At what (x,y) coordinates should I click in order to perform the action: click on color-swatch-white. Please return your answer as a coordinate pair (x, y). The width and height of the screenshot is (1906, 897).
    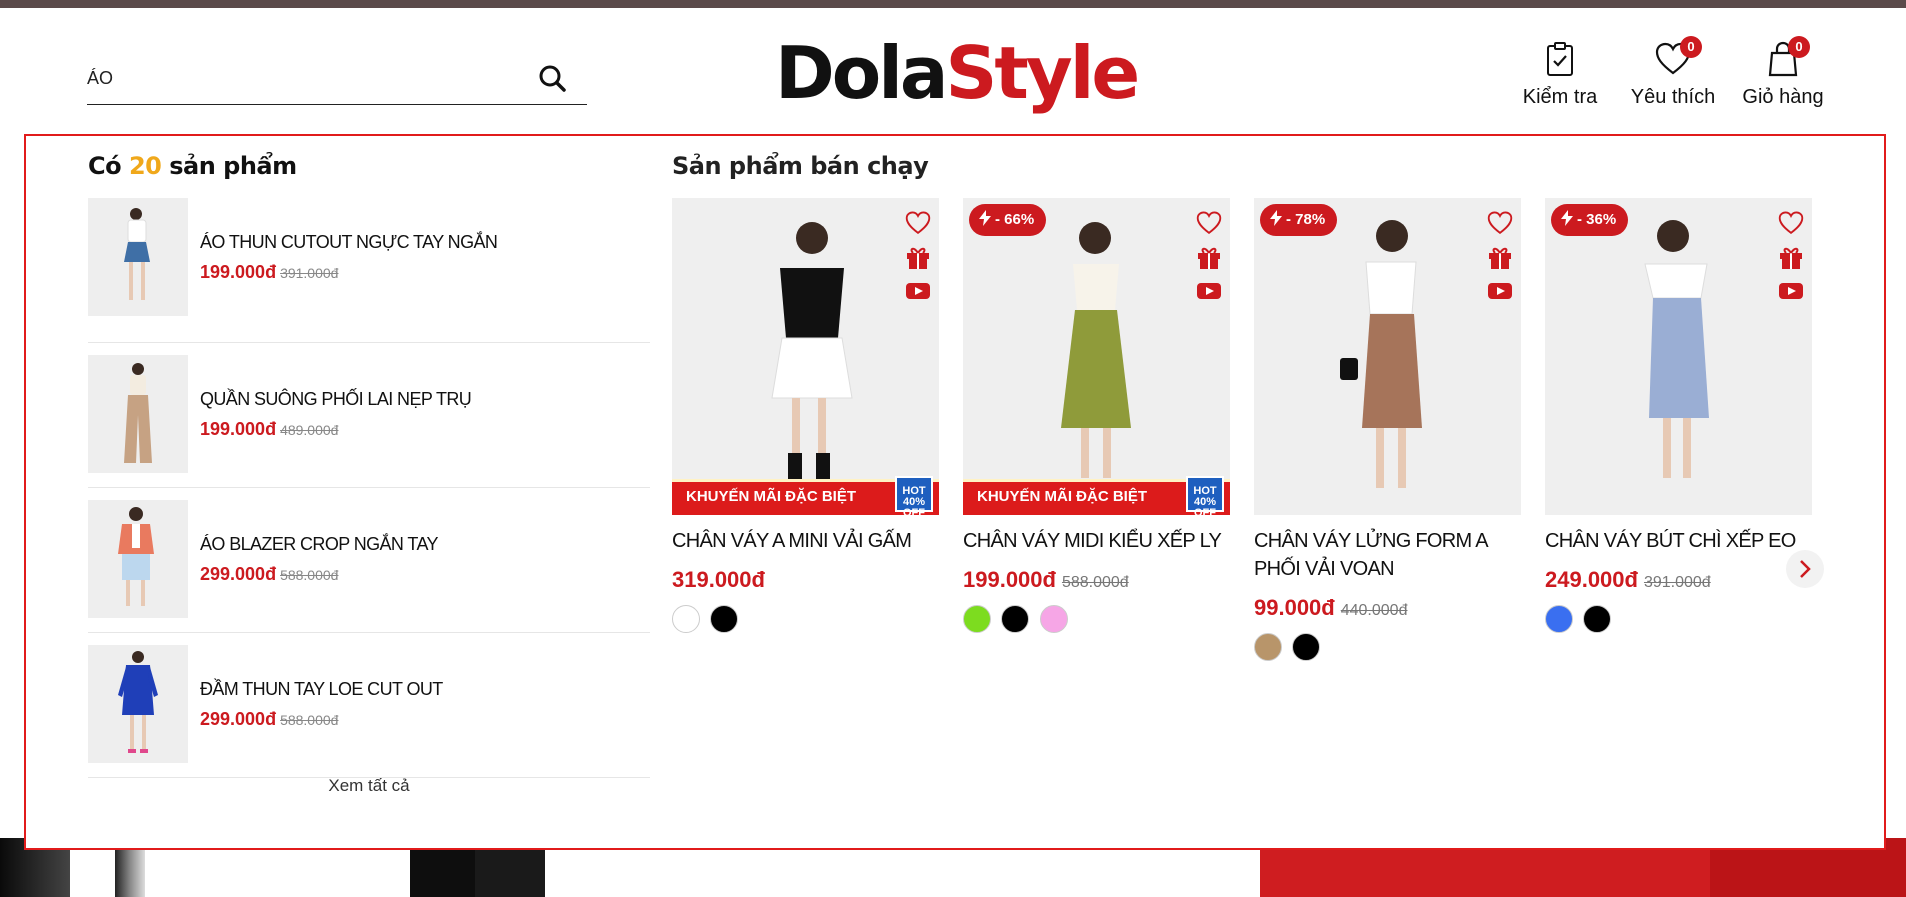
    Looking at the image, I should click on (686, 619).